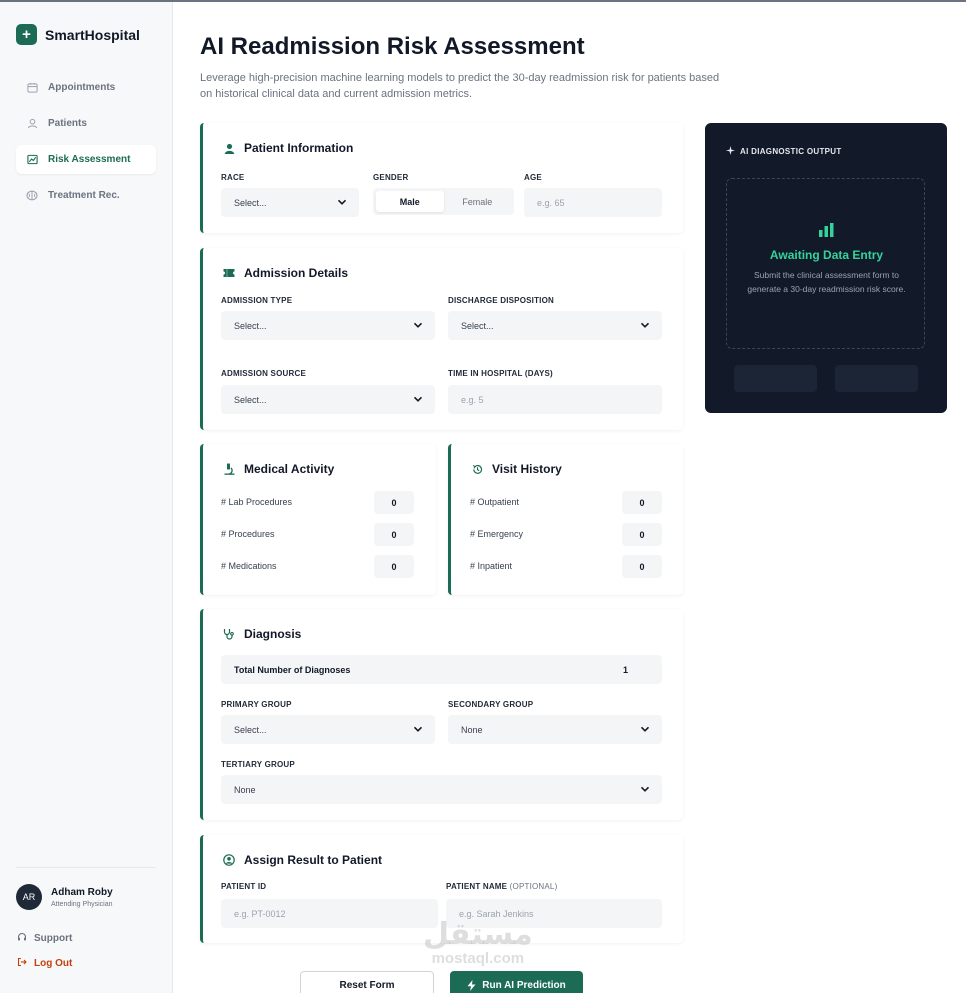 The height and width of the screenshot is (993, 966). I want to click on procedures-input: 0, so click(394, 534).